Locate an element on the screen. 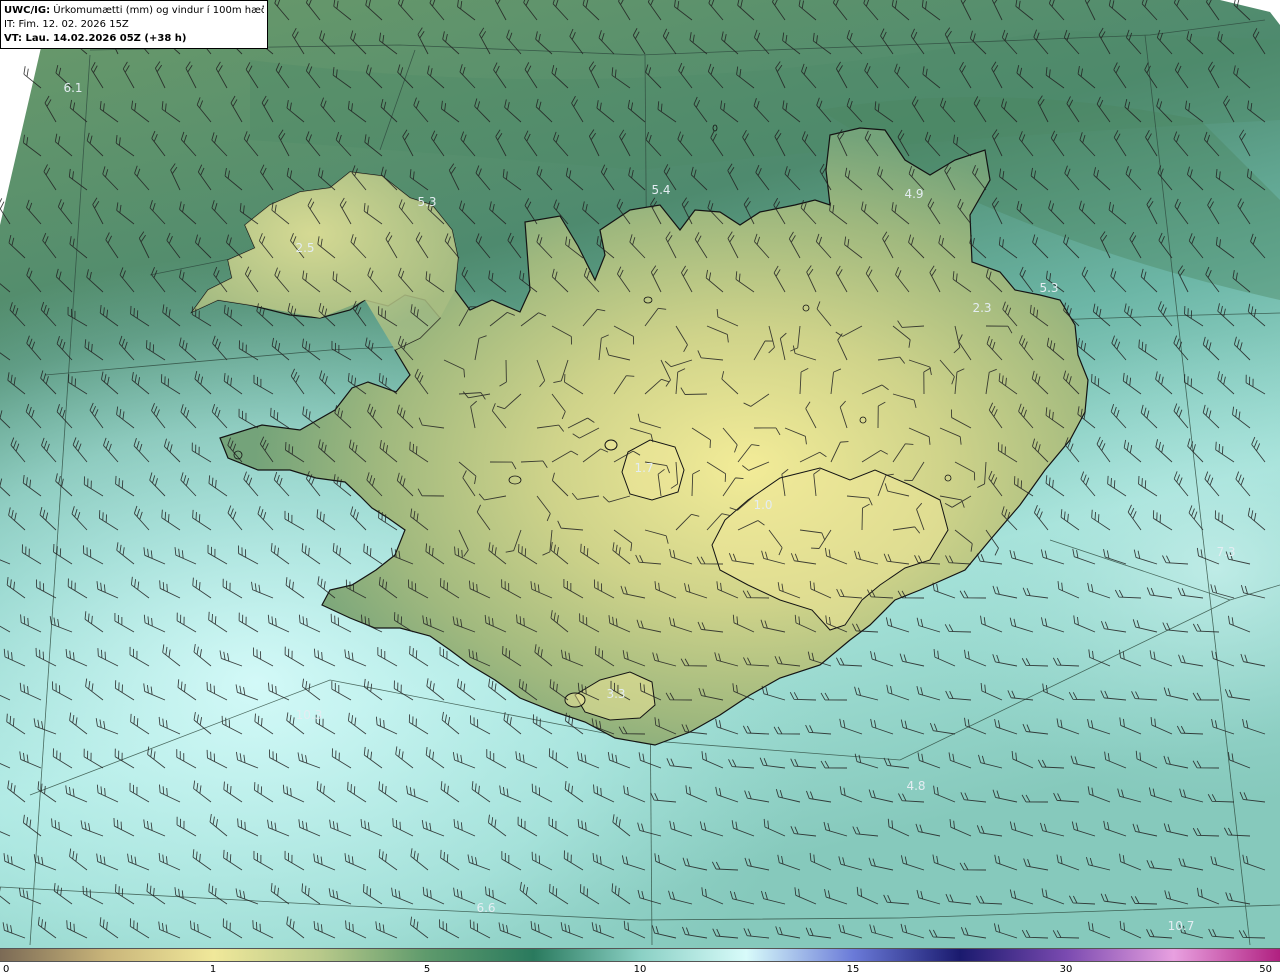 This screenshot has width=1280, height=978. value-westfjords: 5.3 is located at coordinates (426, 202).